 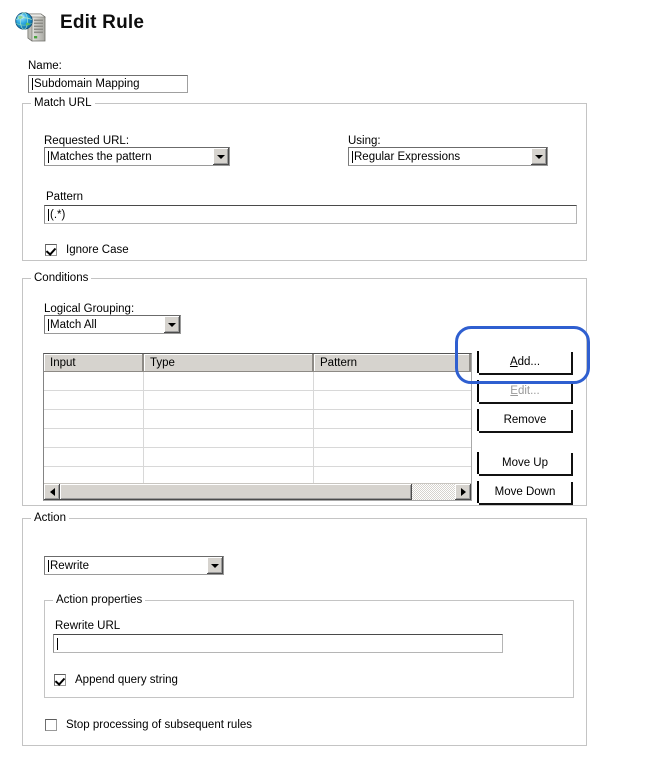 What do you see at coordinates (229, 363) in the screenshot?
I see `column-header-type: Type` at bounding box center [229, 363].